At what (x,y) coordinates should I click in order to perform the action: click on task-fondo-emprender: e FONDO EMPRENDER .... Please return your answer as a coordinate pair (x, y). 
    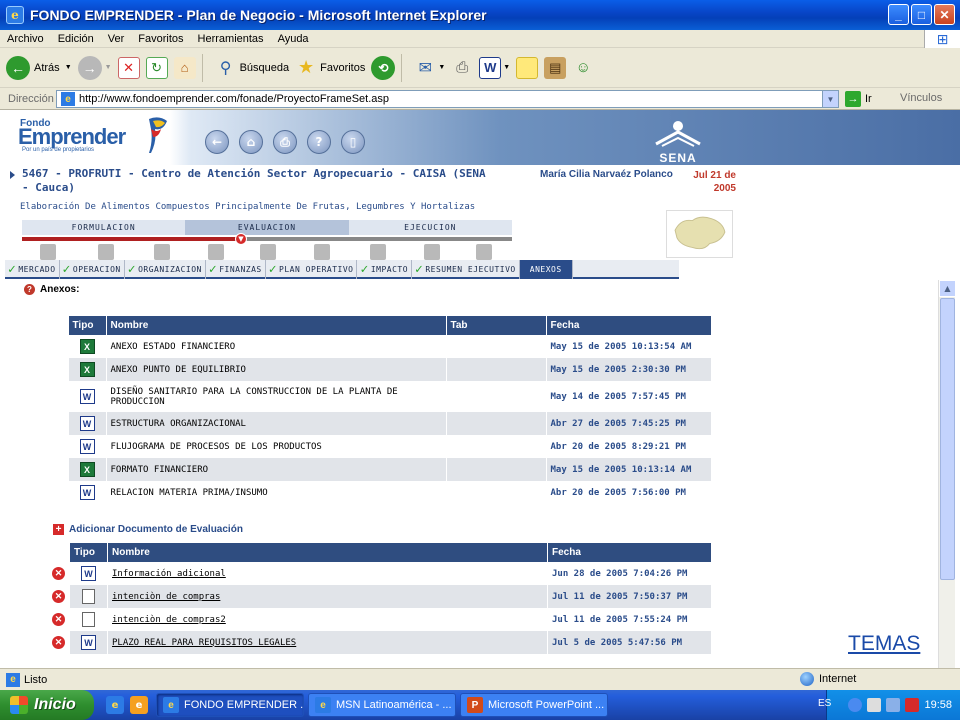
    Looking at the image, I should click on (230, 705).